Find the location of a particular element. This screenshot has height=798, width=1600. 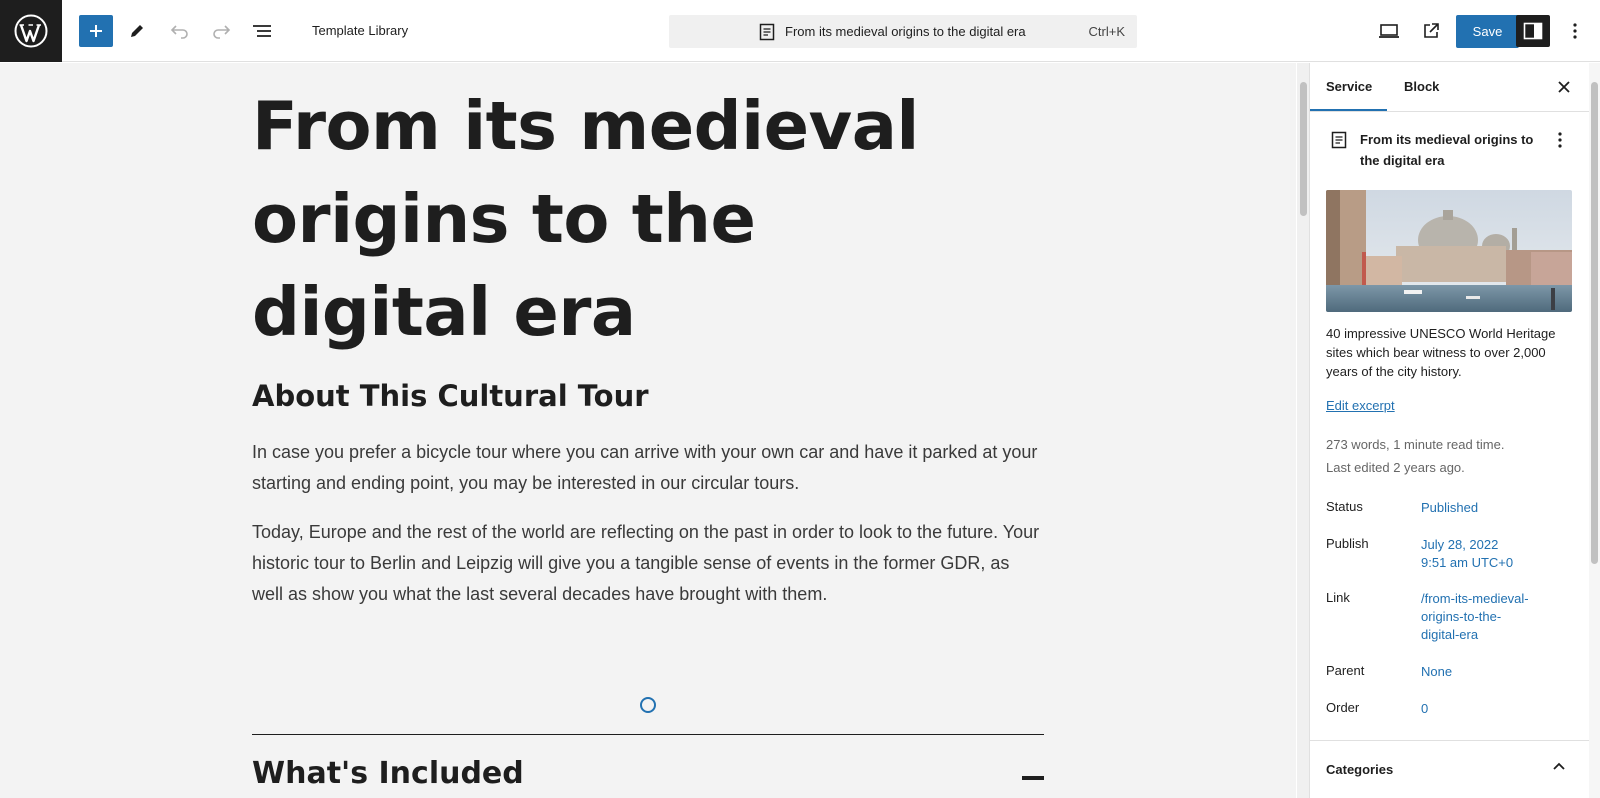

template-library-label: Template Library is located at coordinates (360, 30).